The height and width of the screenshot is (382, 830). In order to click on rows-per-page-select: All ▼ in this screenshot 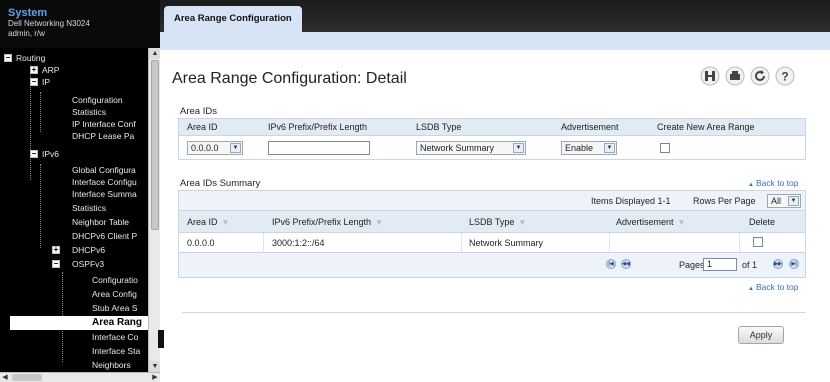, I will do `click(784, 201)`.